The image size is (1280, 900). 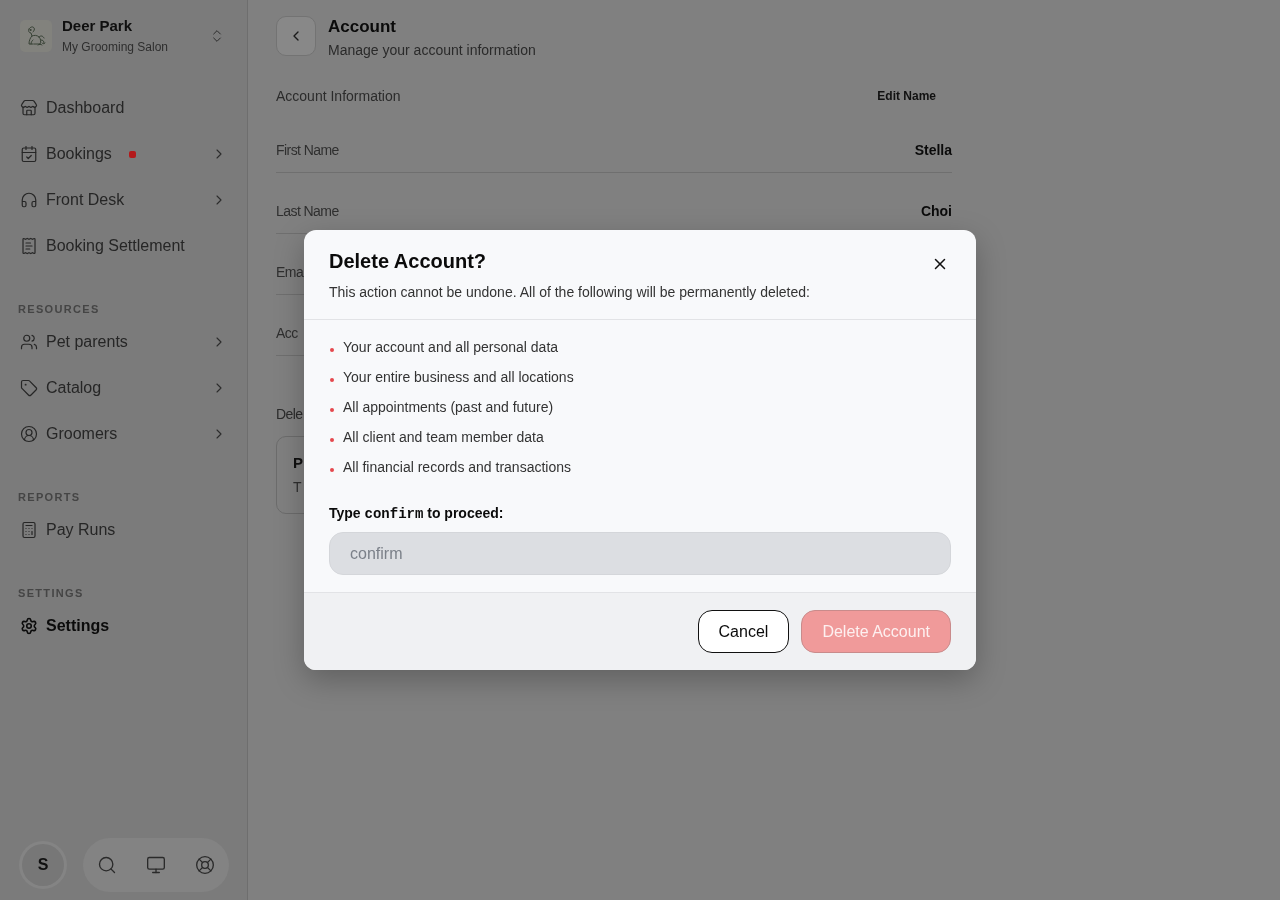 I want to click on field-value: Stella, so click(x=933, y=150).